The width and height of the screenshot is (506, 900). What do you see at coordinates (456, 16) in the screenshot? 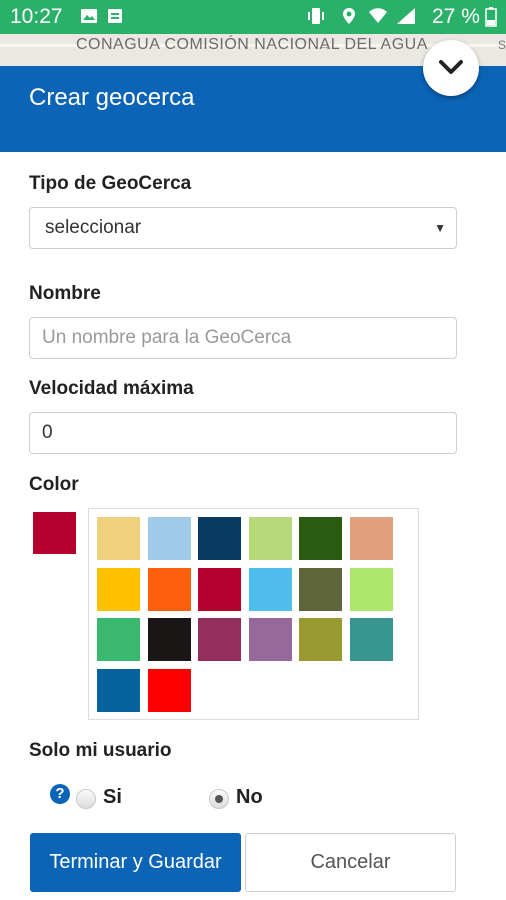
I see `battery-percent: 27 %` at bounding box center [456, 16].